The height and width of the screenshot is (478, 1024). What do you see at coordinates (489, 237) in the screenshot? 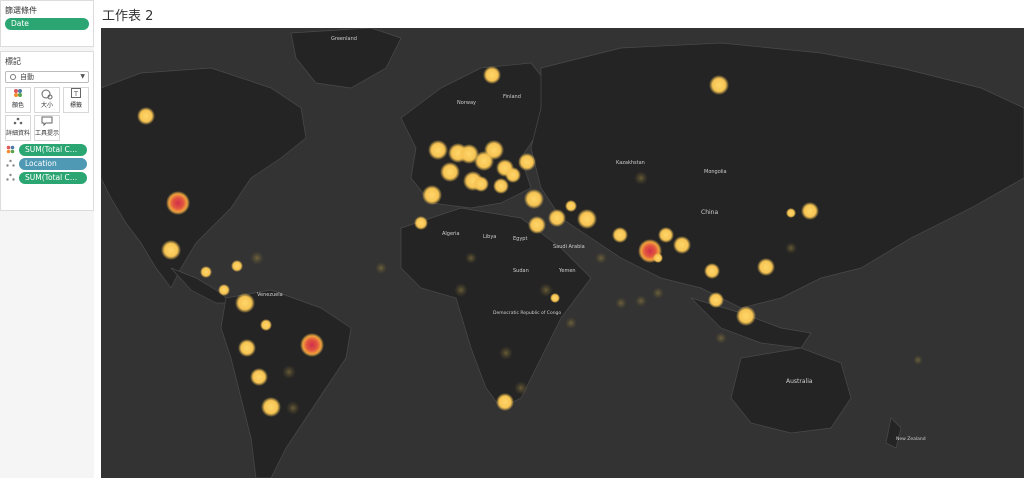
I see `map-label: Libya` at bounding box center [489, 237].